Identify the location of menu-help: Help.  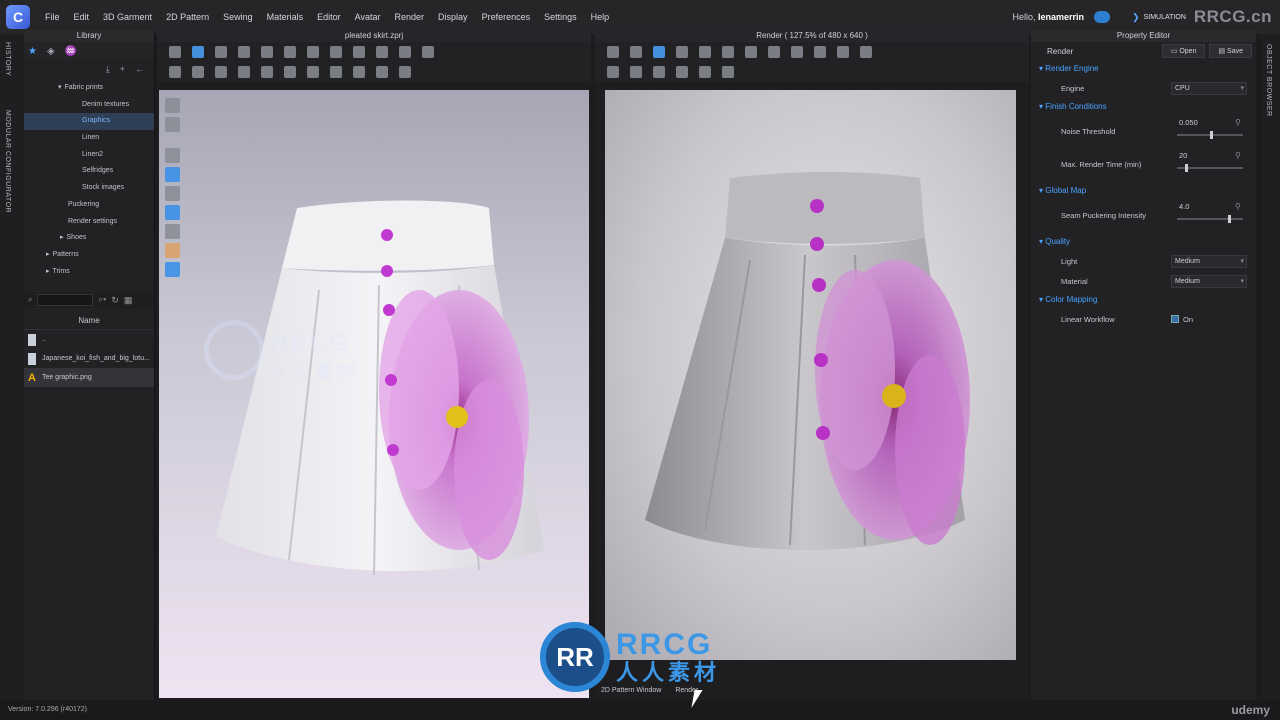
(600, 17).